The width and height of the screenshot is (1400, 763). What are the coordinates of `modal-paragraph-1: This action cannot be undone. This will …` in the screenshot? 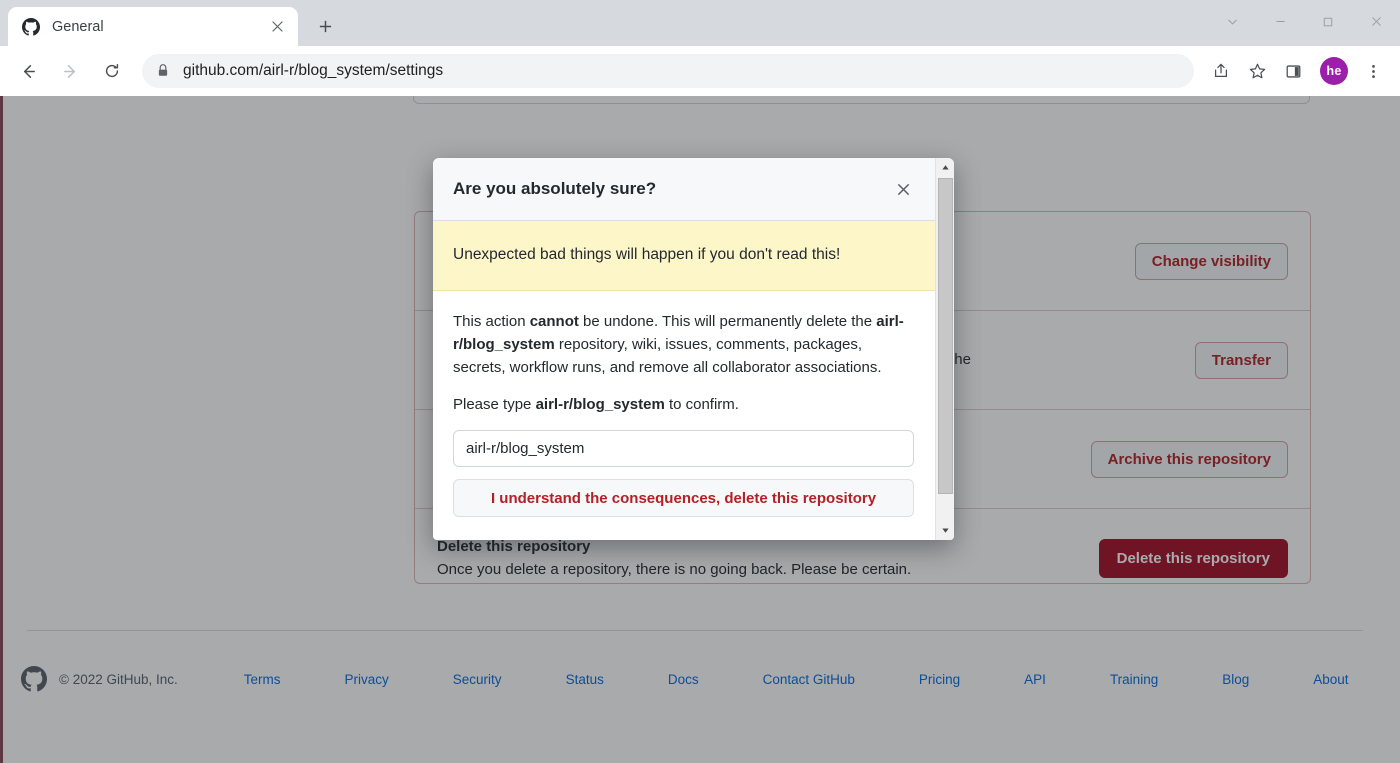 It's located at (684, 345).